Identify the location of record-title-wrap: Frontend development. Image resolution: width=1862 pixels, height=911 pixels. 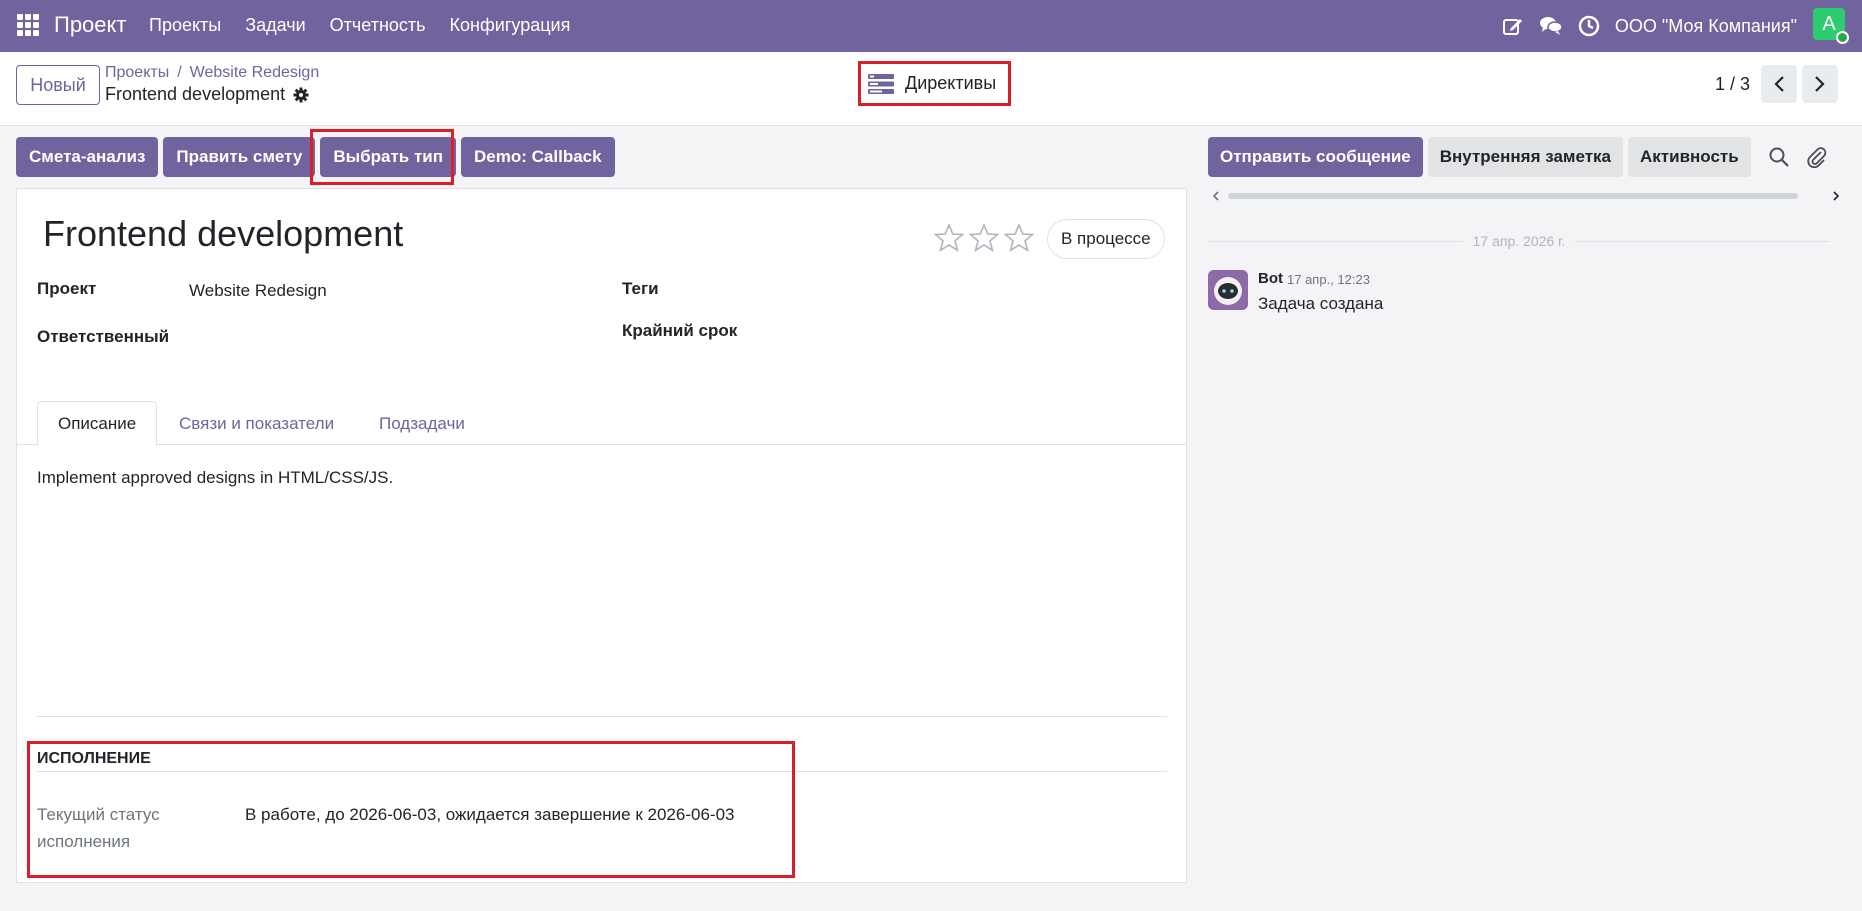
(207, 94).